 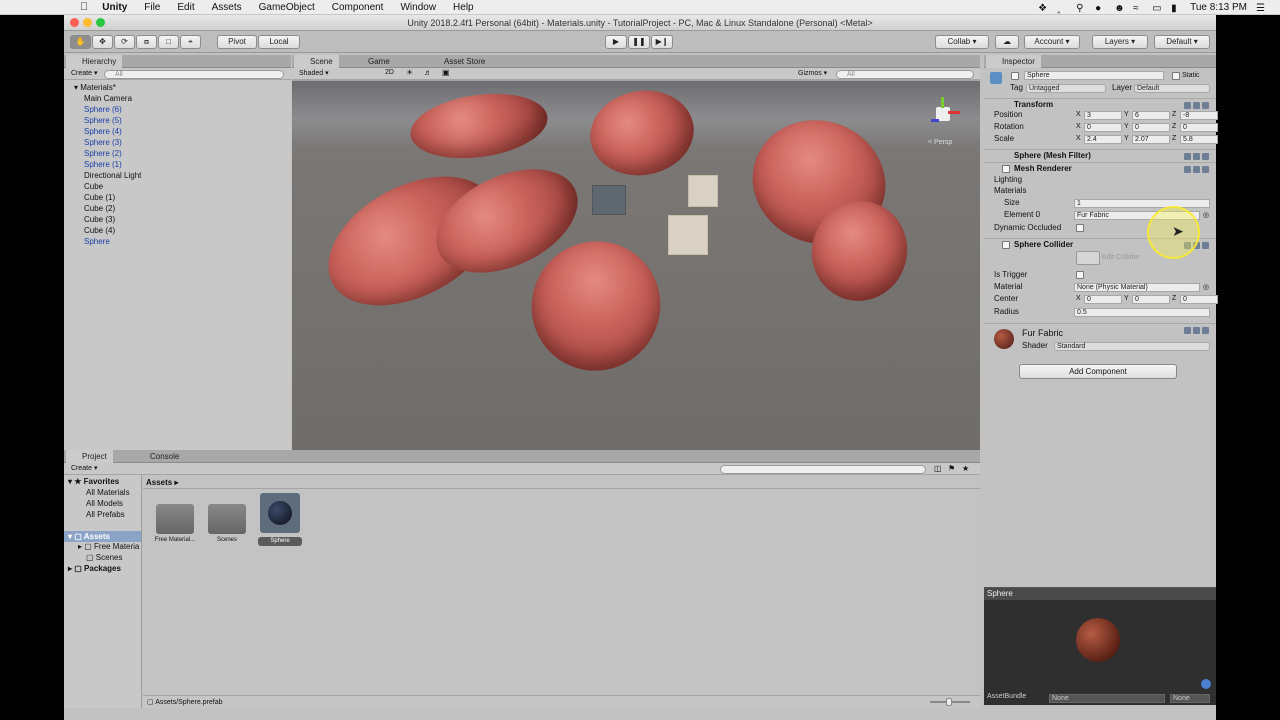 What do you see at coordinates (1151, 127) in the screenshot?
I see `rotation-y-input: 0` at bounding box center [1151, 127].